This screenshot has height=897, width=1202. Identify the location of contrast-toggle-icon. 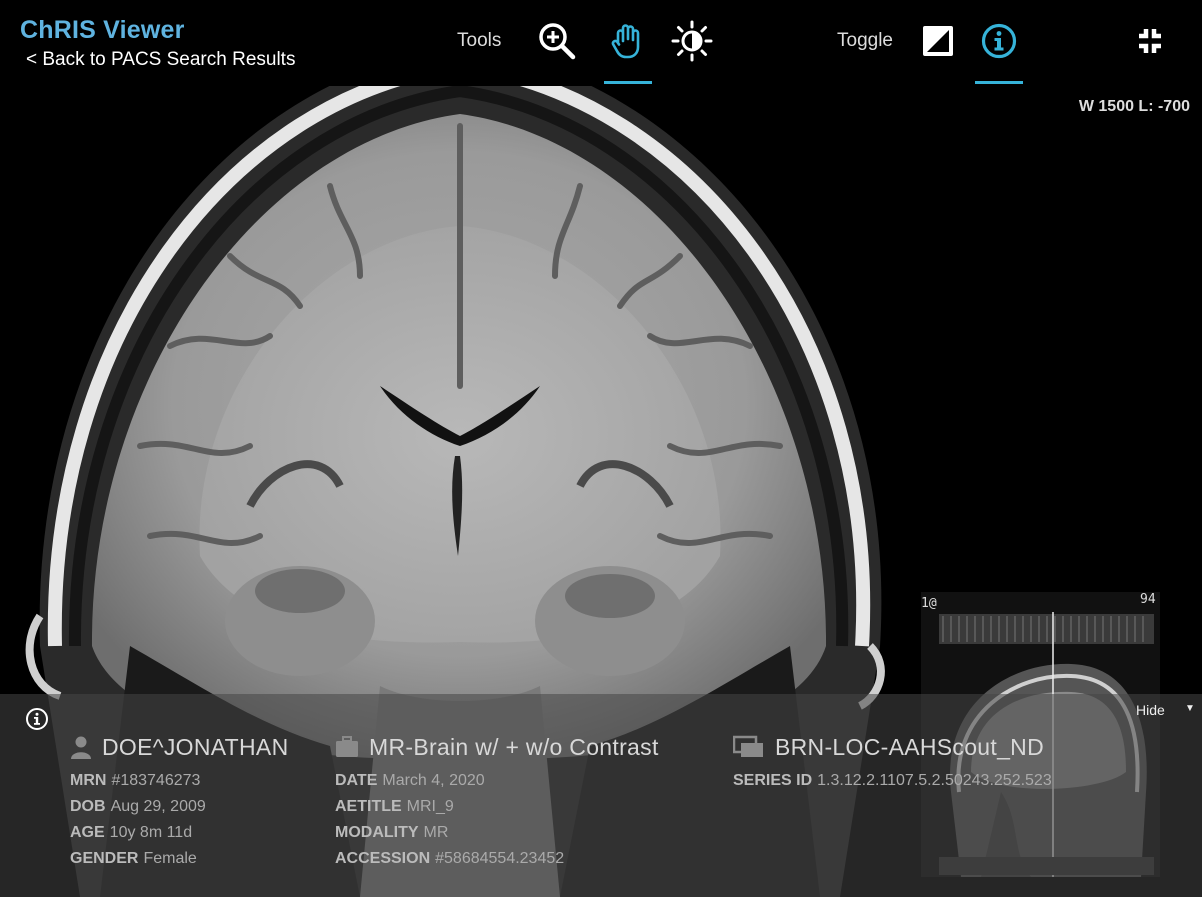
(938, 41).